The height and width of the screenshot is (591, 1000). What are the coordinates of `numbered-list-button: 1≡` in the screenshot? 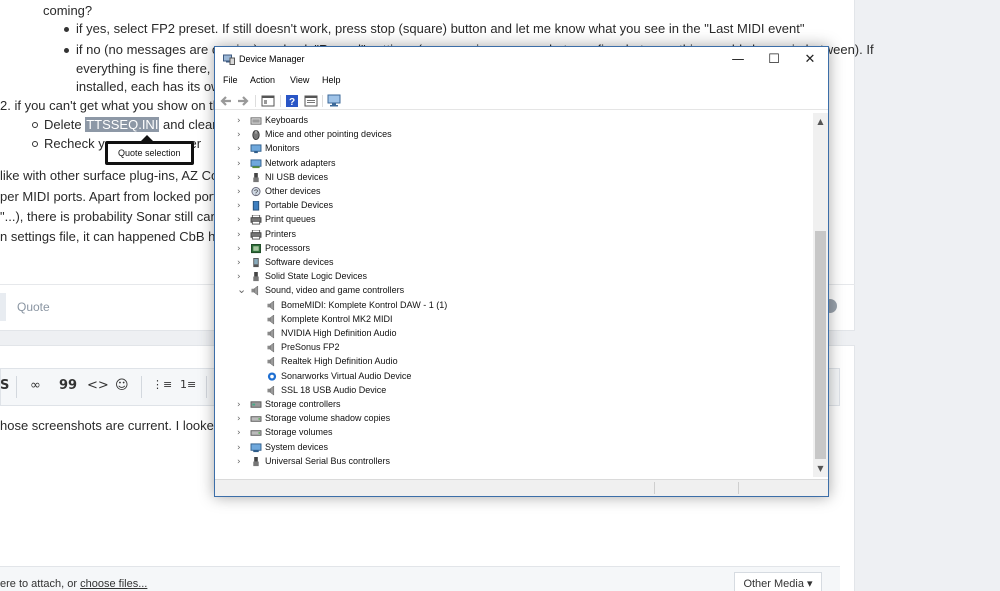 It's located at (188, 384).